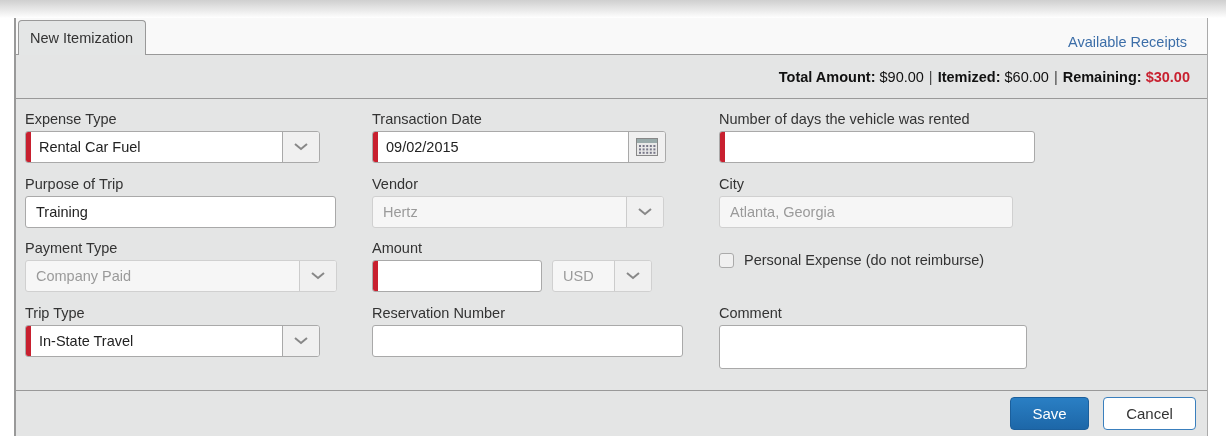 This screenshot has height=436, width=1226. I want to click on text-area, so click(873, 346).